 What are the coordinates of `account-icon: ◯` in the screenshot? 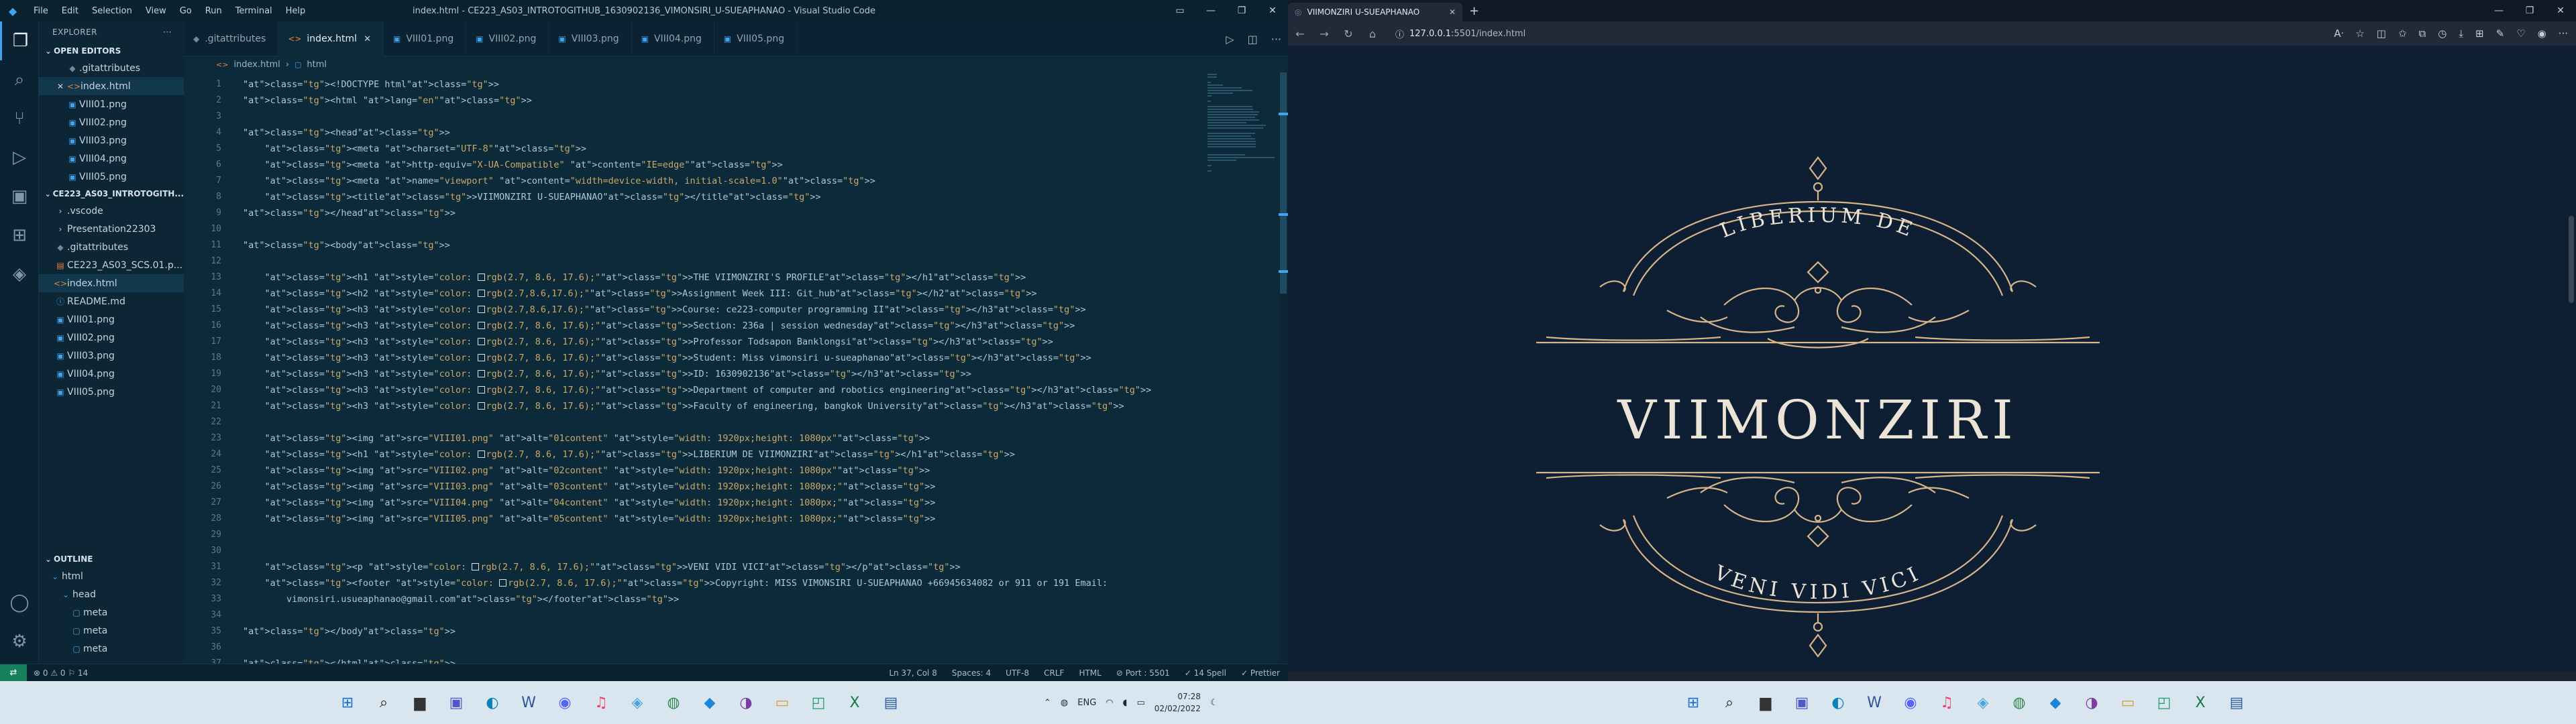 It's located at (19, 602).